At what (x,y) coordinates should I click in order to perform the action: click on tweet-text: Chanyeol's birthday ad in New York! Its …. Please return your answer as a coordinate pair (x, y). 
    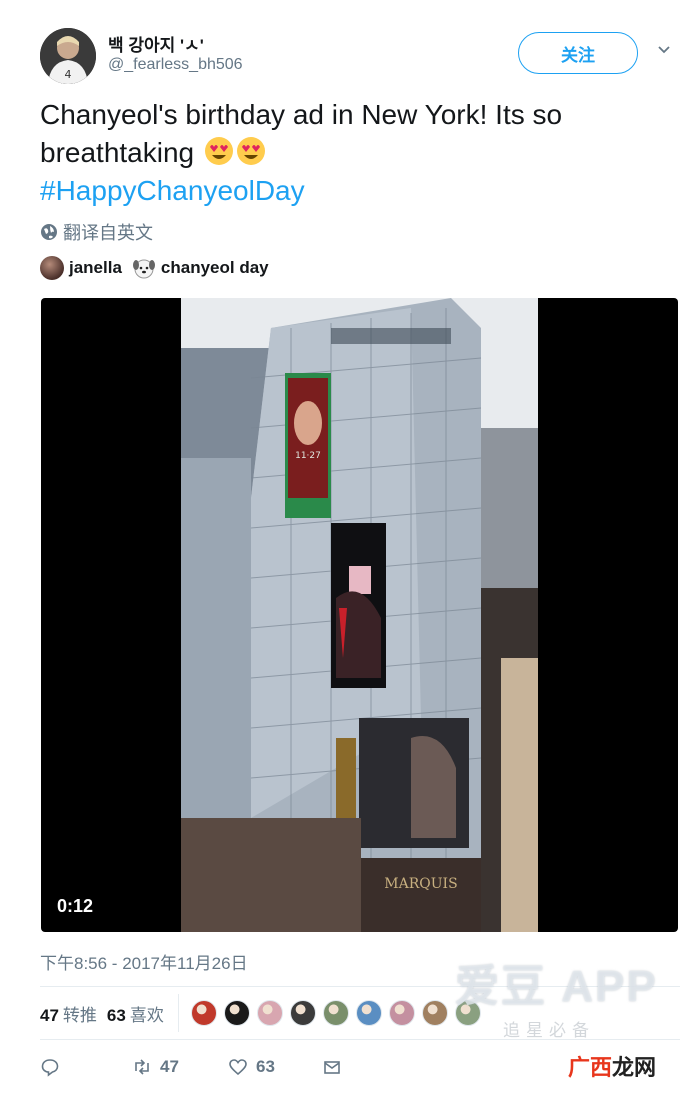
    Looking at the image, I should click on (350, 134).